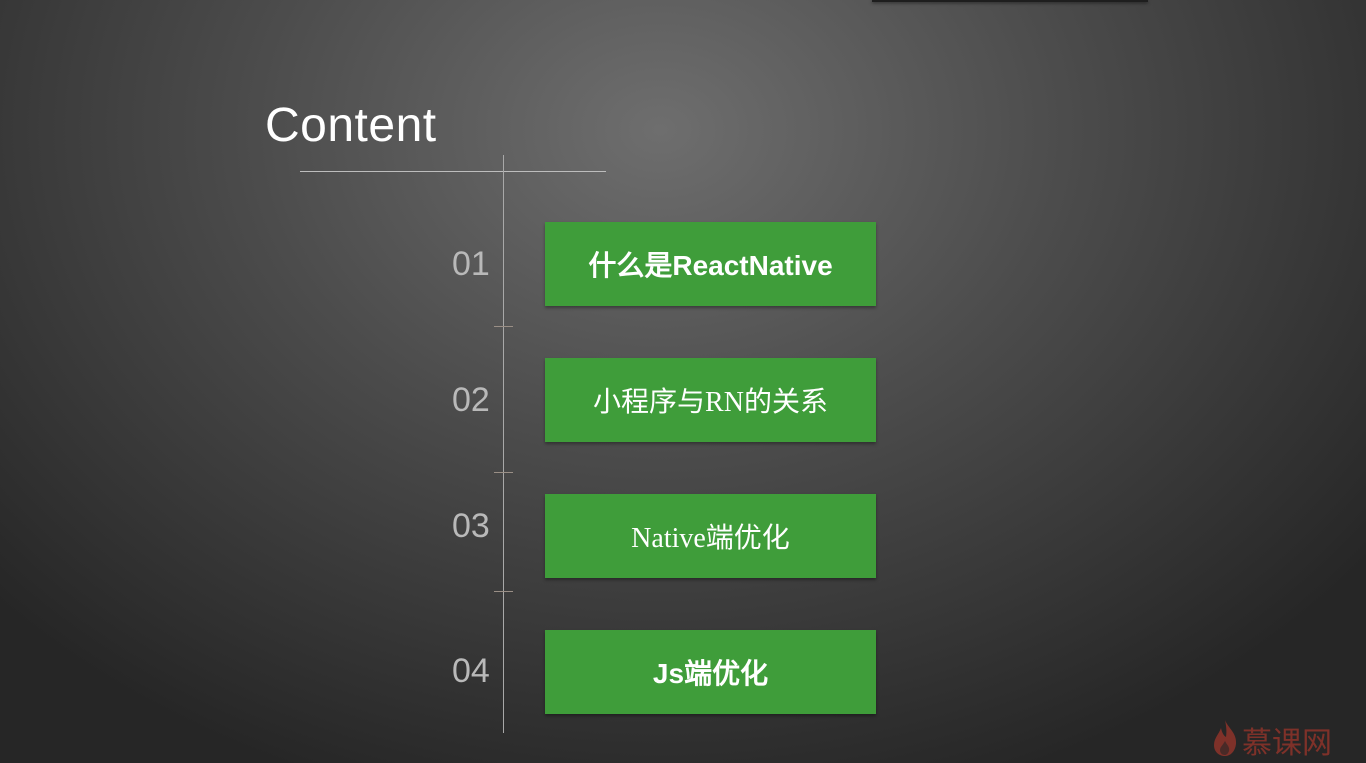 This screenshot has width=1366, height=763. Describe the element at coordinates (471, 671) in the screenshot. I see `item-number-04: 04` at that location.